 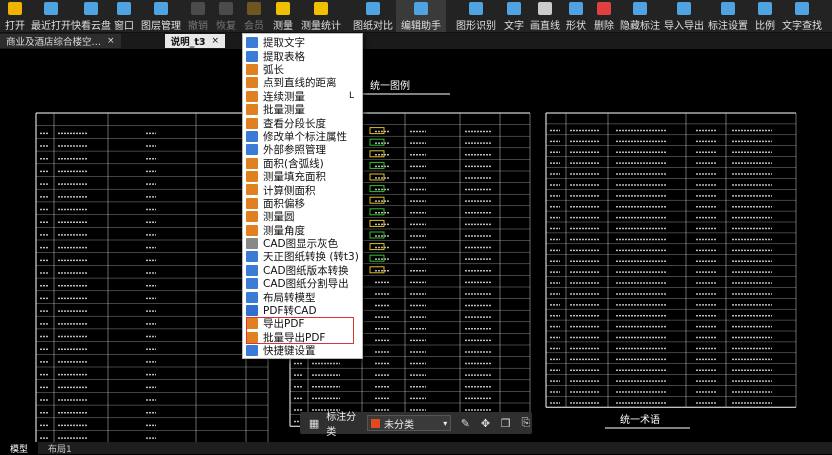 I want to click on toolbar-button-4: 图层管理, so click(x=161, y=16).